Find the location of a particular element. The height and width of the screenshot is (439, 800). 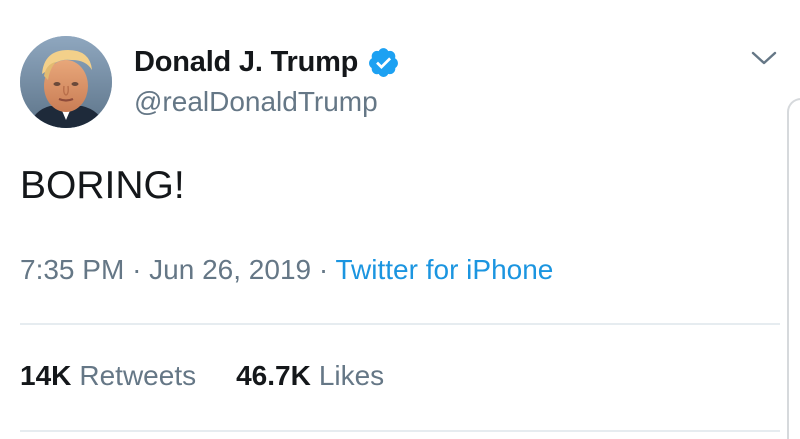

user-handle: @realDonaldTrump is located at coordinates (256, 102).